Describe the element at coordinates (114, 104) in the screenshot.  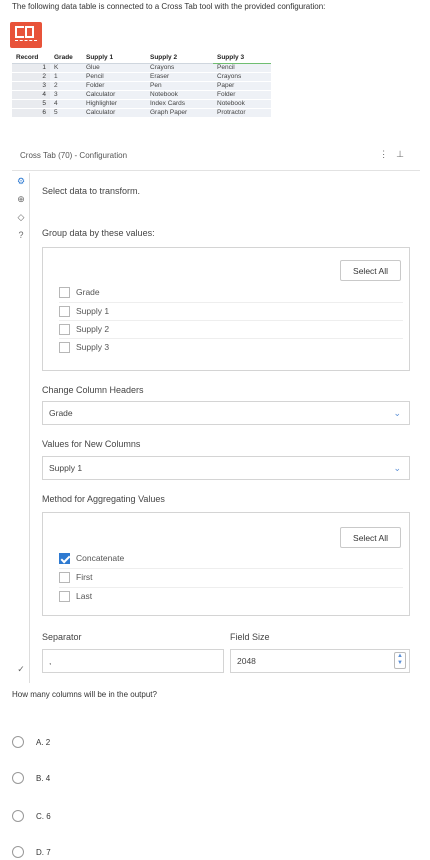
I see `cell-supply-1: Highlighter` at that location.